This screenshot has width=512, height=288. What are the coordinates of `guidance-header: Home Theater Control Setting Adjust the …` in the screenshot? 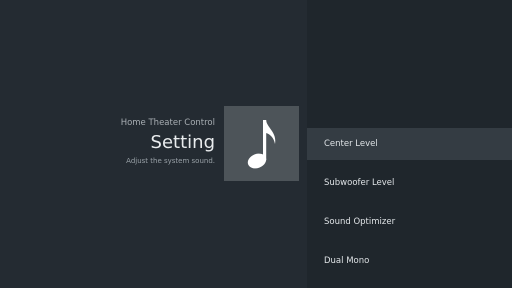 It's located at (115, 142).